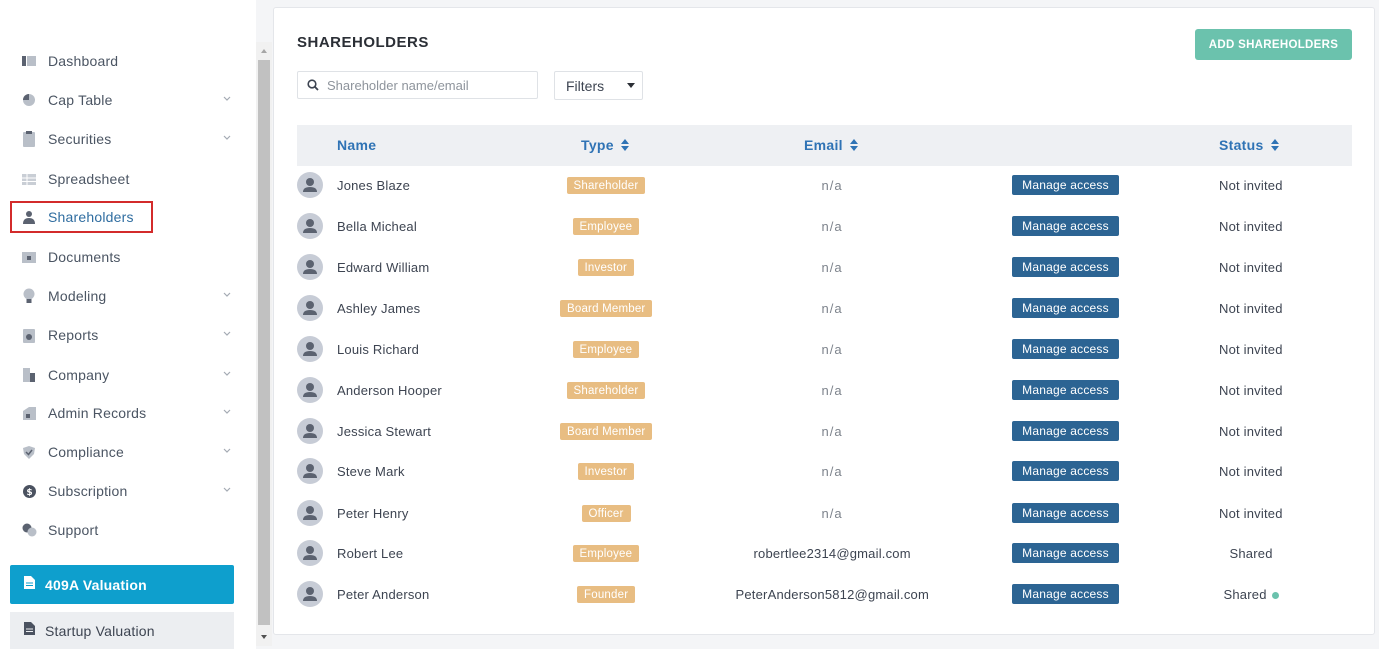 This screenshot has width=1379, height=649. Describe the element at coordinates (1249, 145) in the screenshot. I see `column-header-status: Status` at that location.